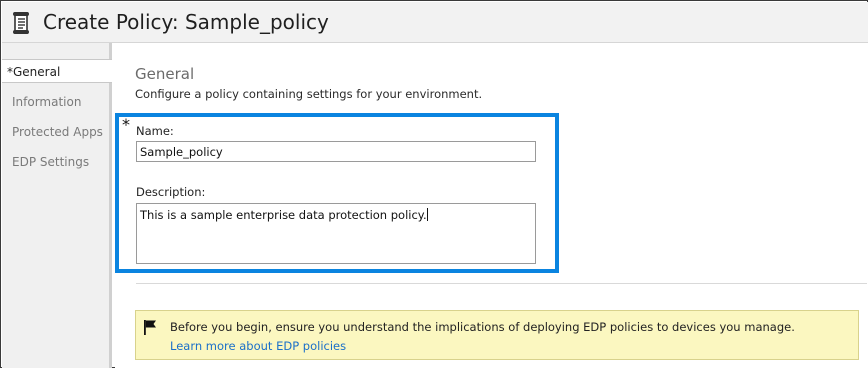 The image size is (868, 368). What do you see at coordinates (258, 346) in the screenshot?
I see `learn-more-link: Learn more about EDP policies` at bounding box center [258, 346].